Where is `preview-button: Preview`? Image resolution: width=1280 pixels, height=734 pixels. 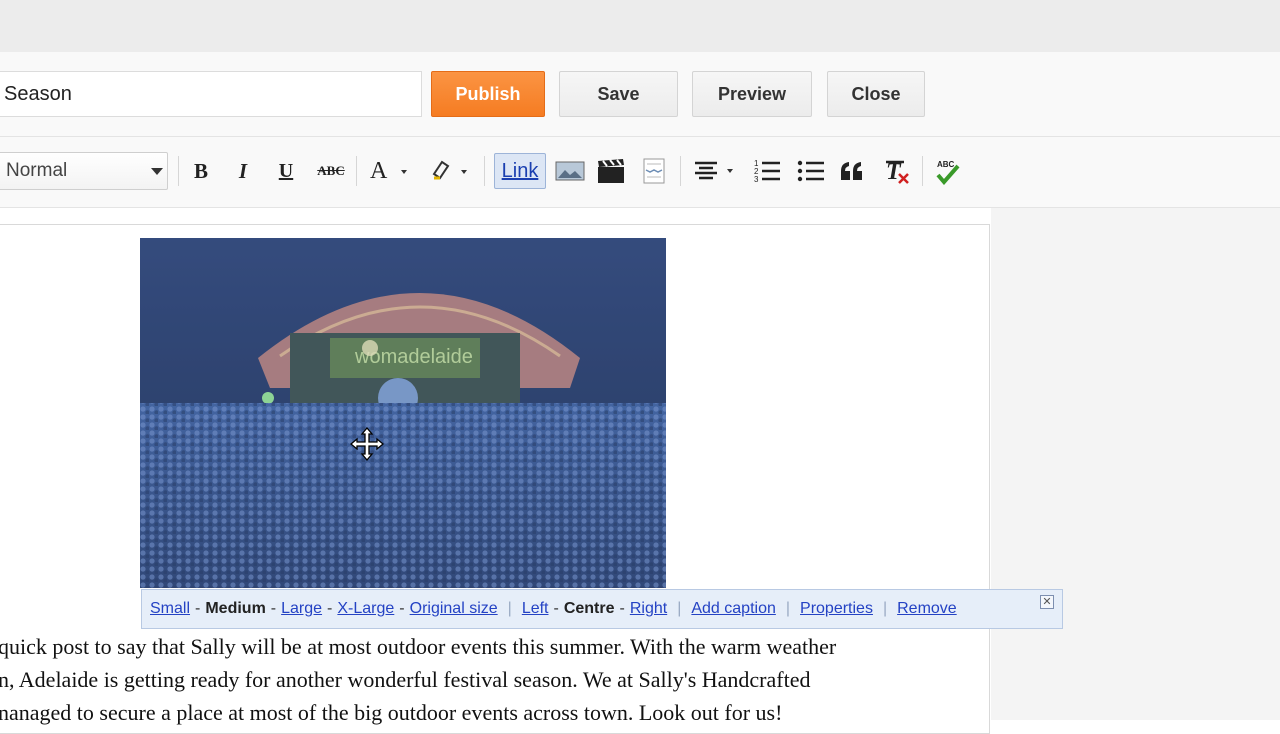
preview-button: Preview is located at coordinates (752, 94).